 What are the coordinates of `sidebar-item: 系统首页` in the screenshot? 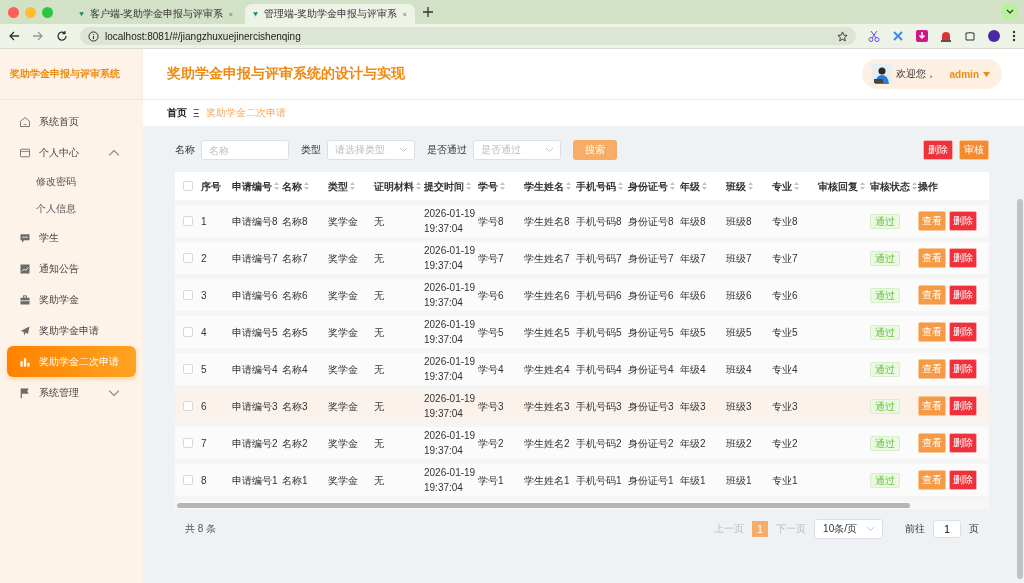 It's located at (71, 121).